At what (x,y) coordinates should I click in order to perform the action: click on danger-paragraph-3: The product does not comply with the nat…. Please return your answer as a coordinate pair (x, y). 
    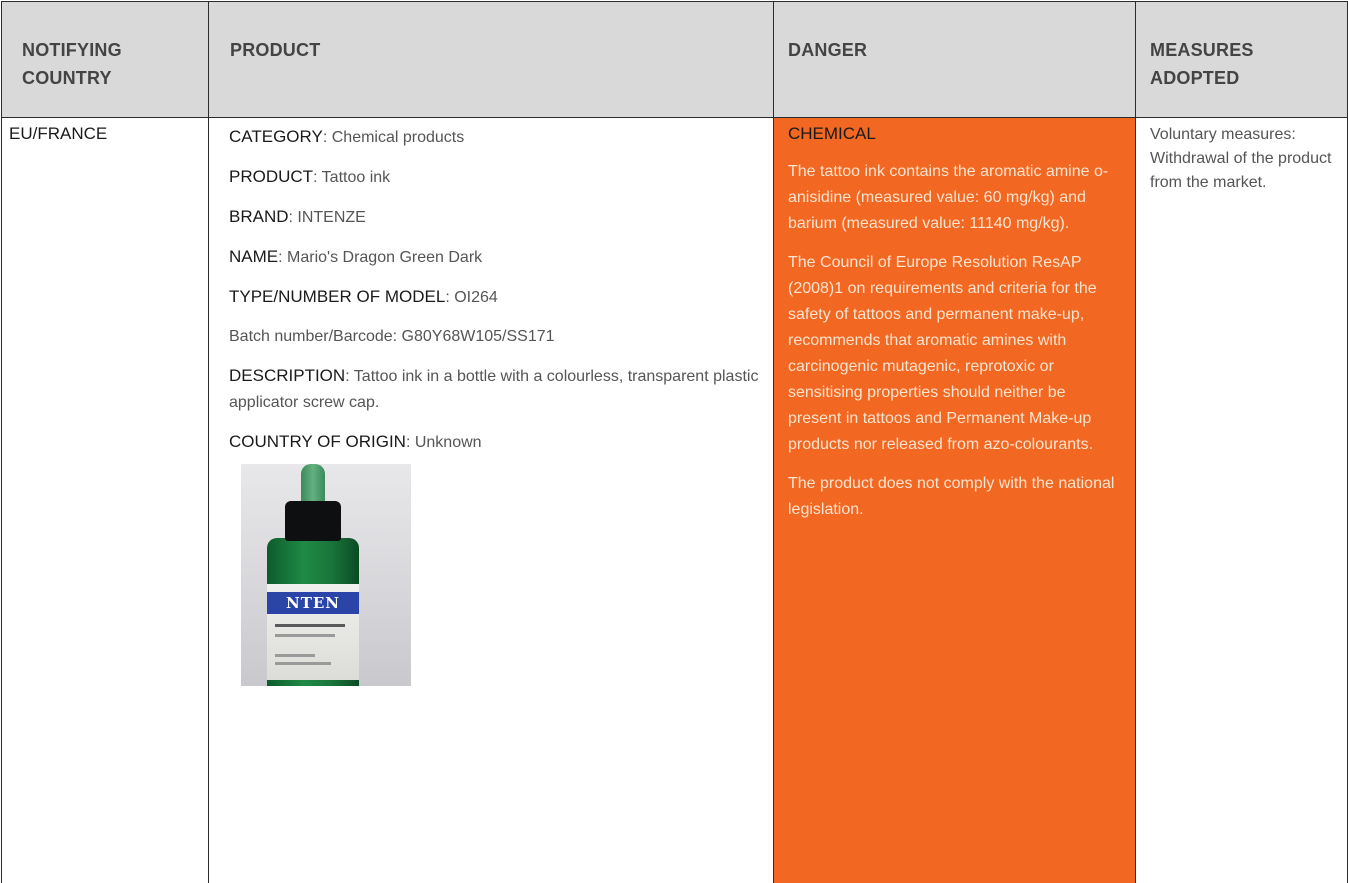
    Looking at the image, I should click on (951, 496).